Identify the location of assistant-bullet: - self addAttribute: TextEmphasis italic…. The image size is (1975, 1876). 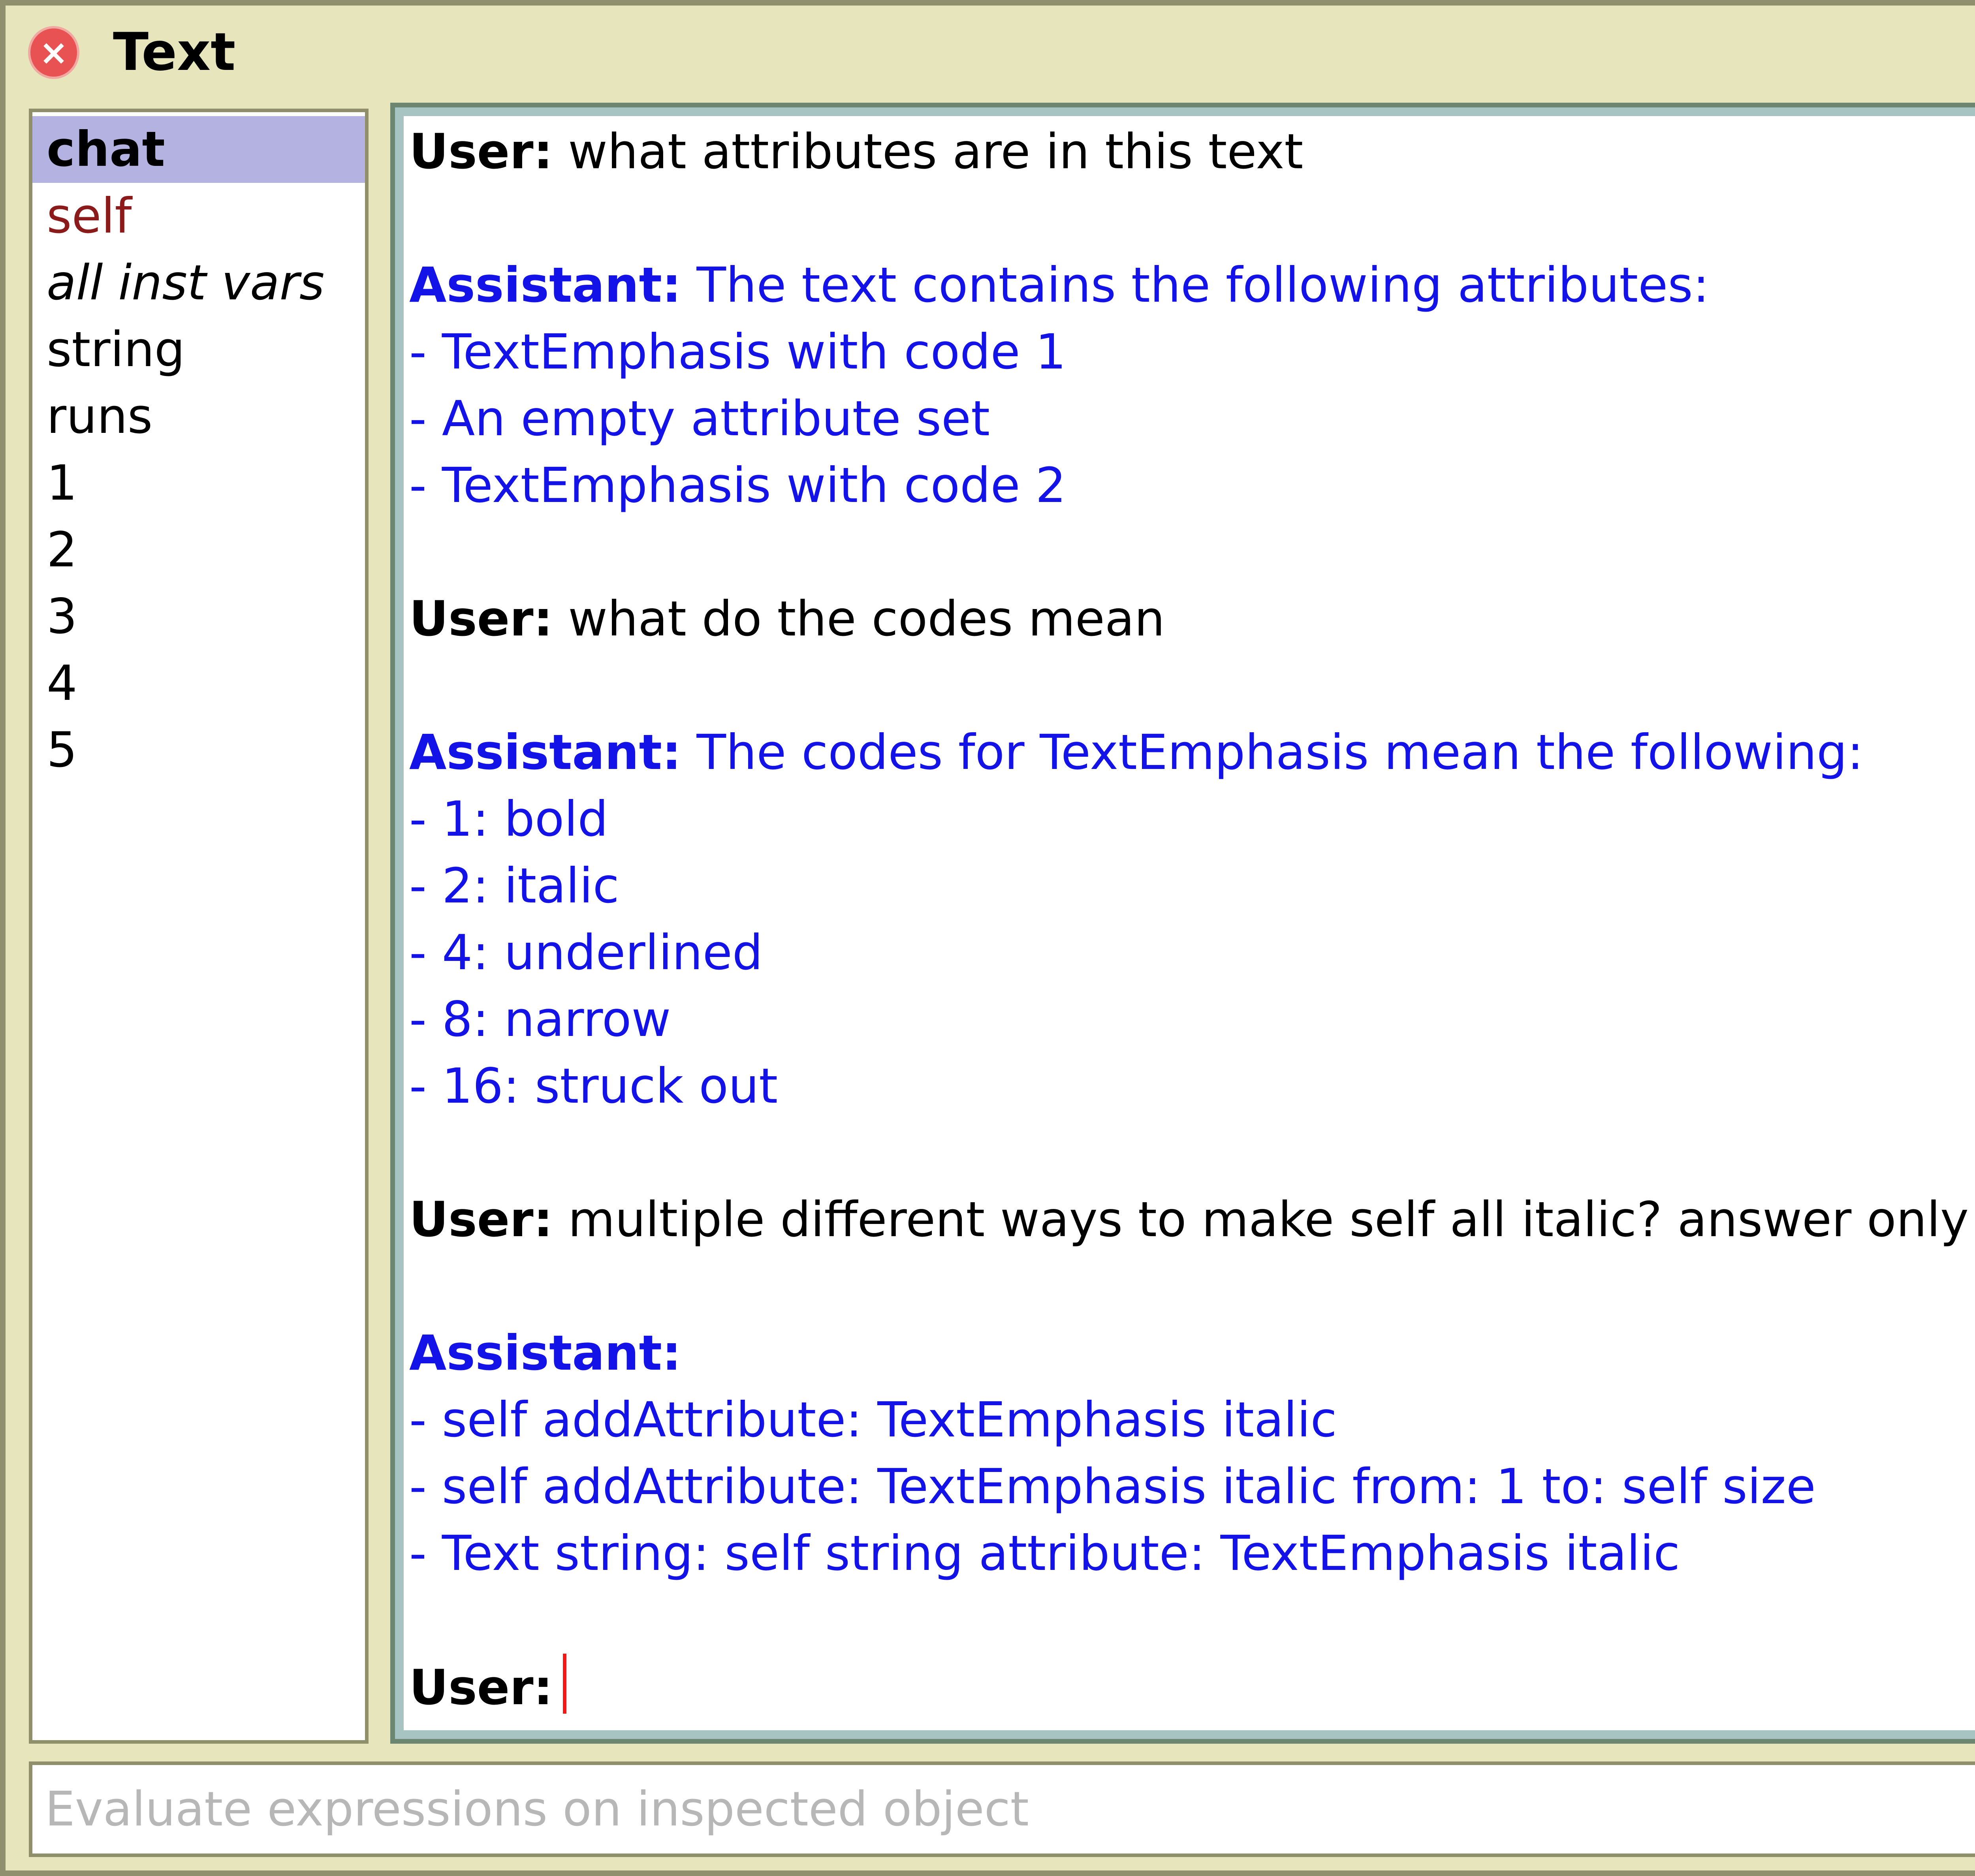
(1112, 1487).